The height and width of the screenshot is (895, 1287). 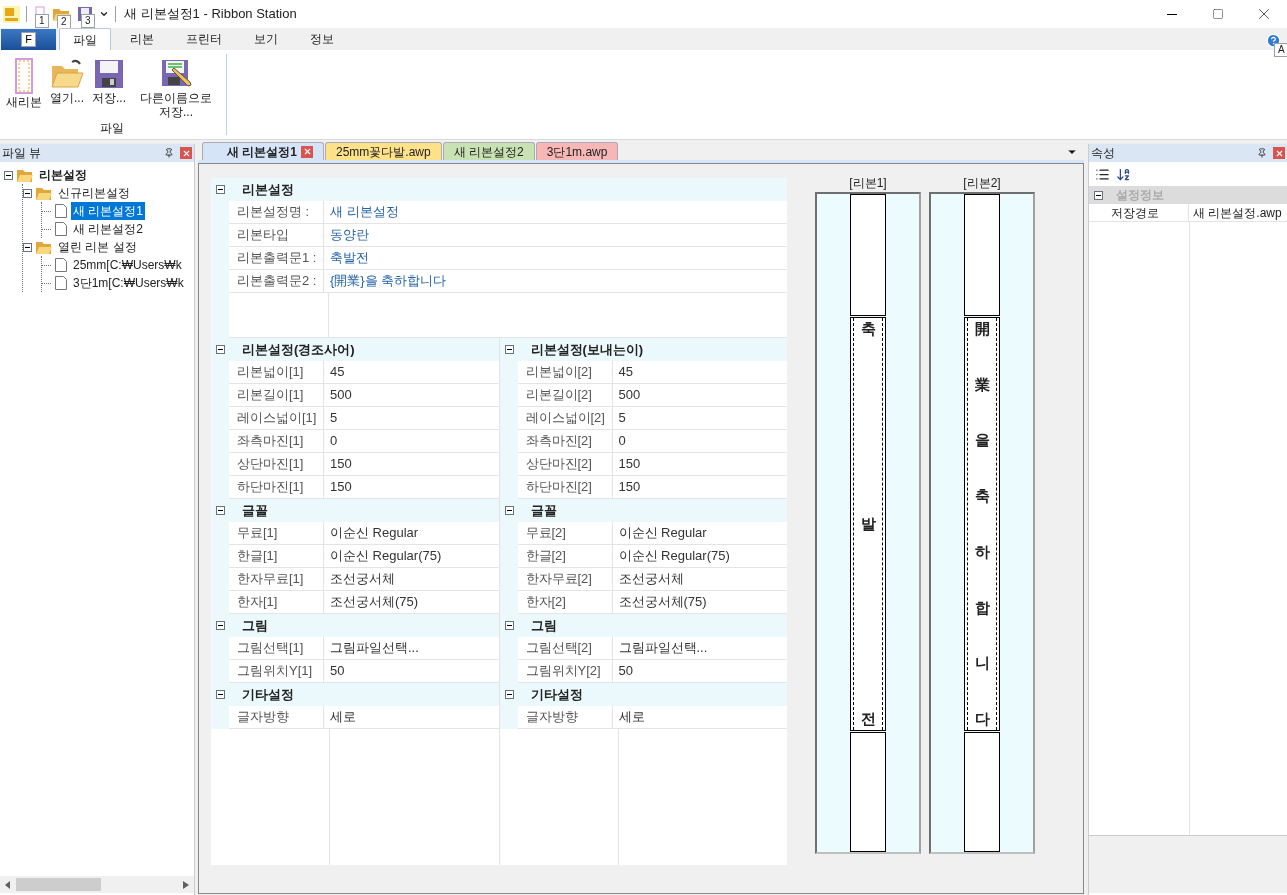 I want to click on property-label: 그림위치Y[2], so click(x=565, y=671).